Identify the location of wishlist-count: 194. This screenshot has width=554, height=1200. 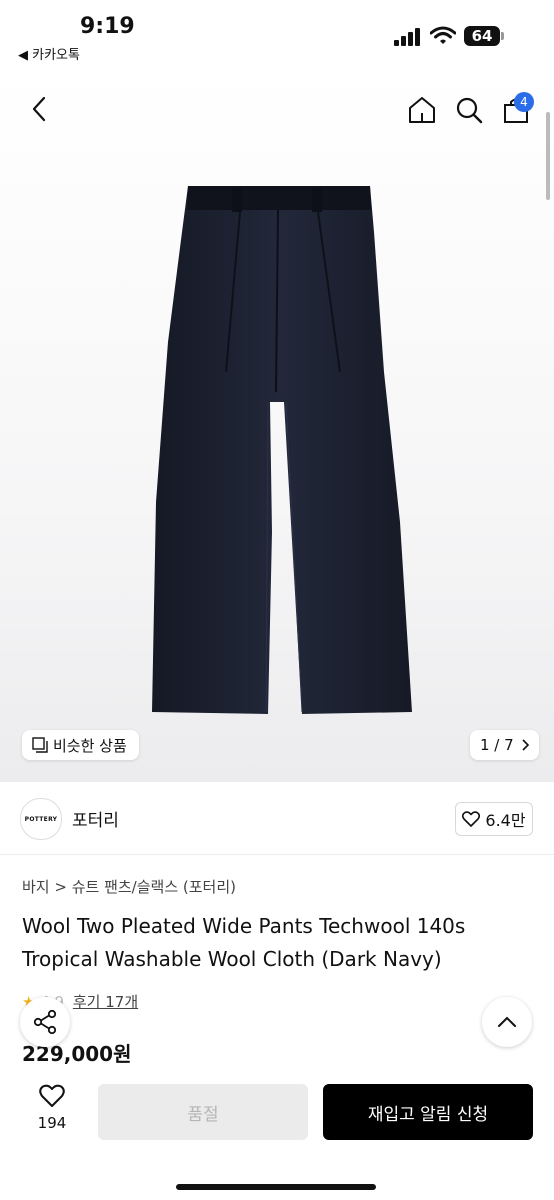
(52, 1123).